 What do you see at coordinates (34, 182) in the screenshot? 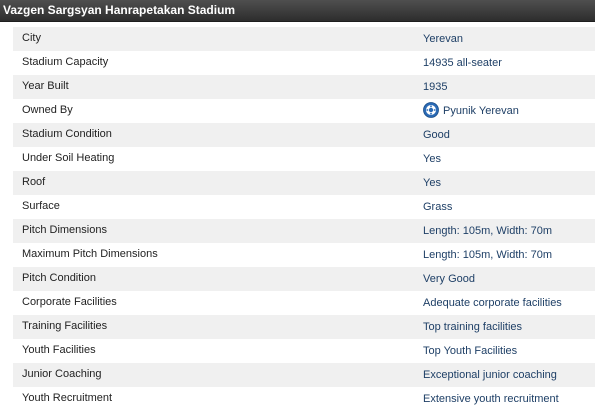
I see `detail-label: Roof` at bounding box center [34, 182].